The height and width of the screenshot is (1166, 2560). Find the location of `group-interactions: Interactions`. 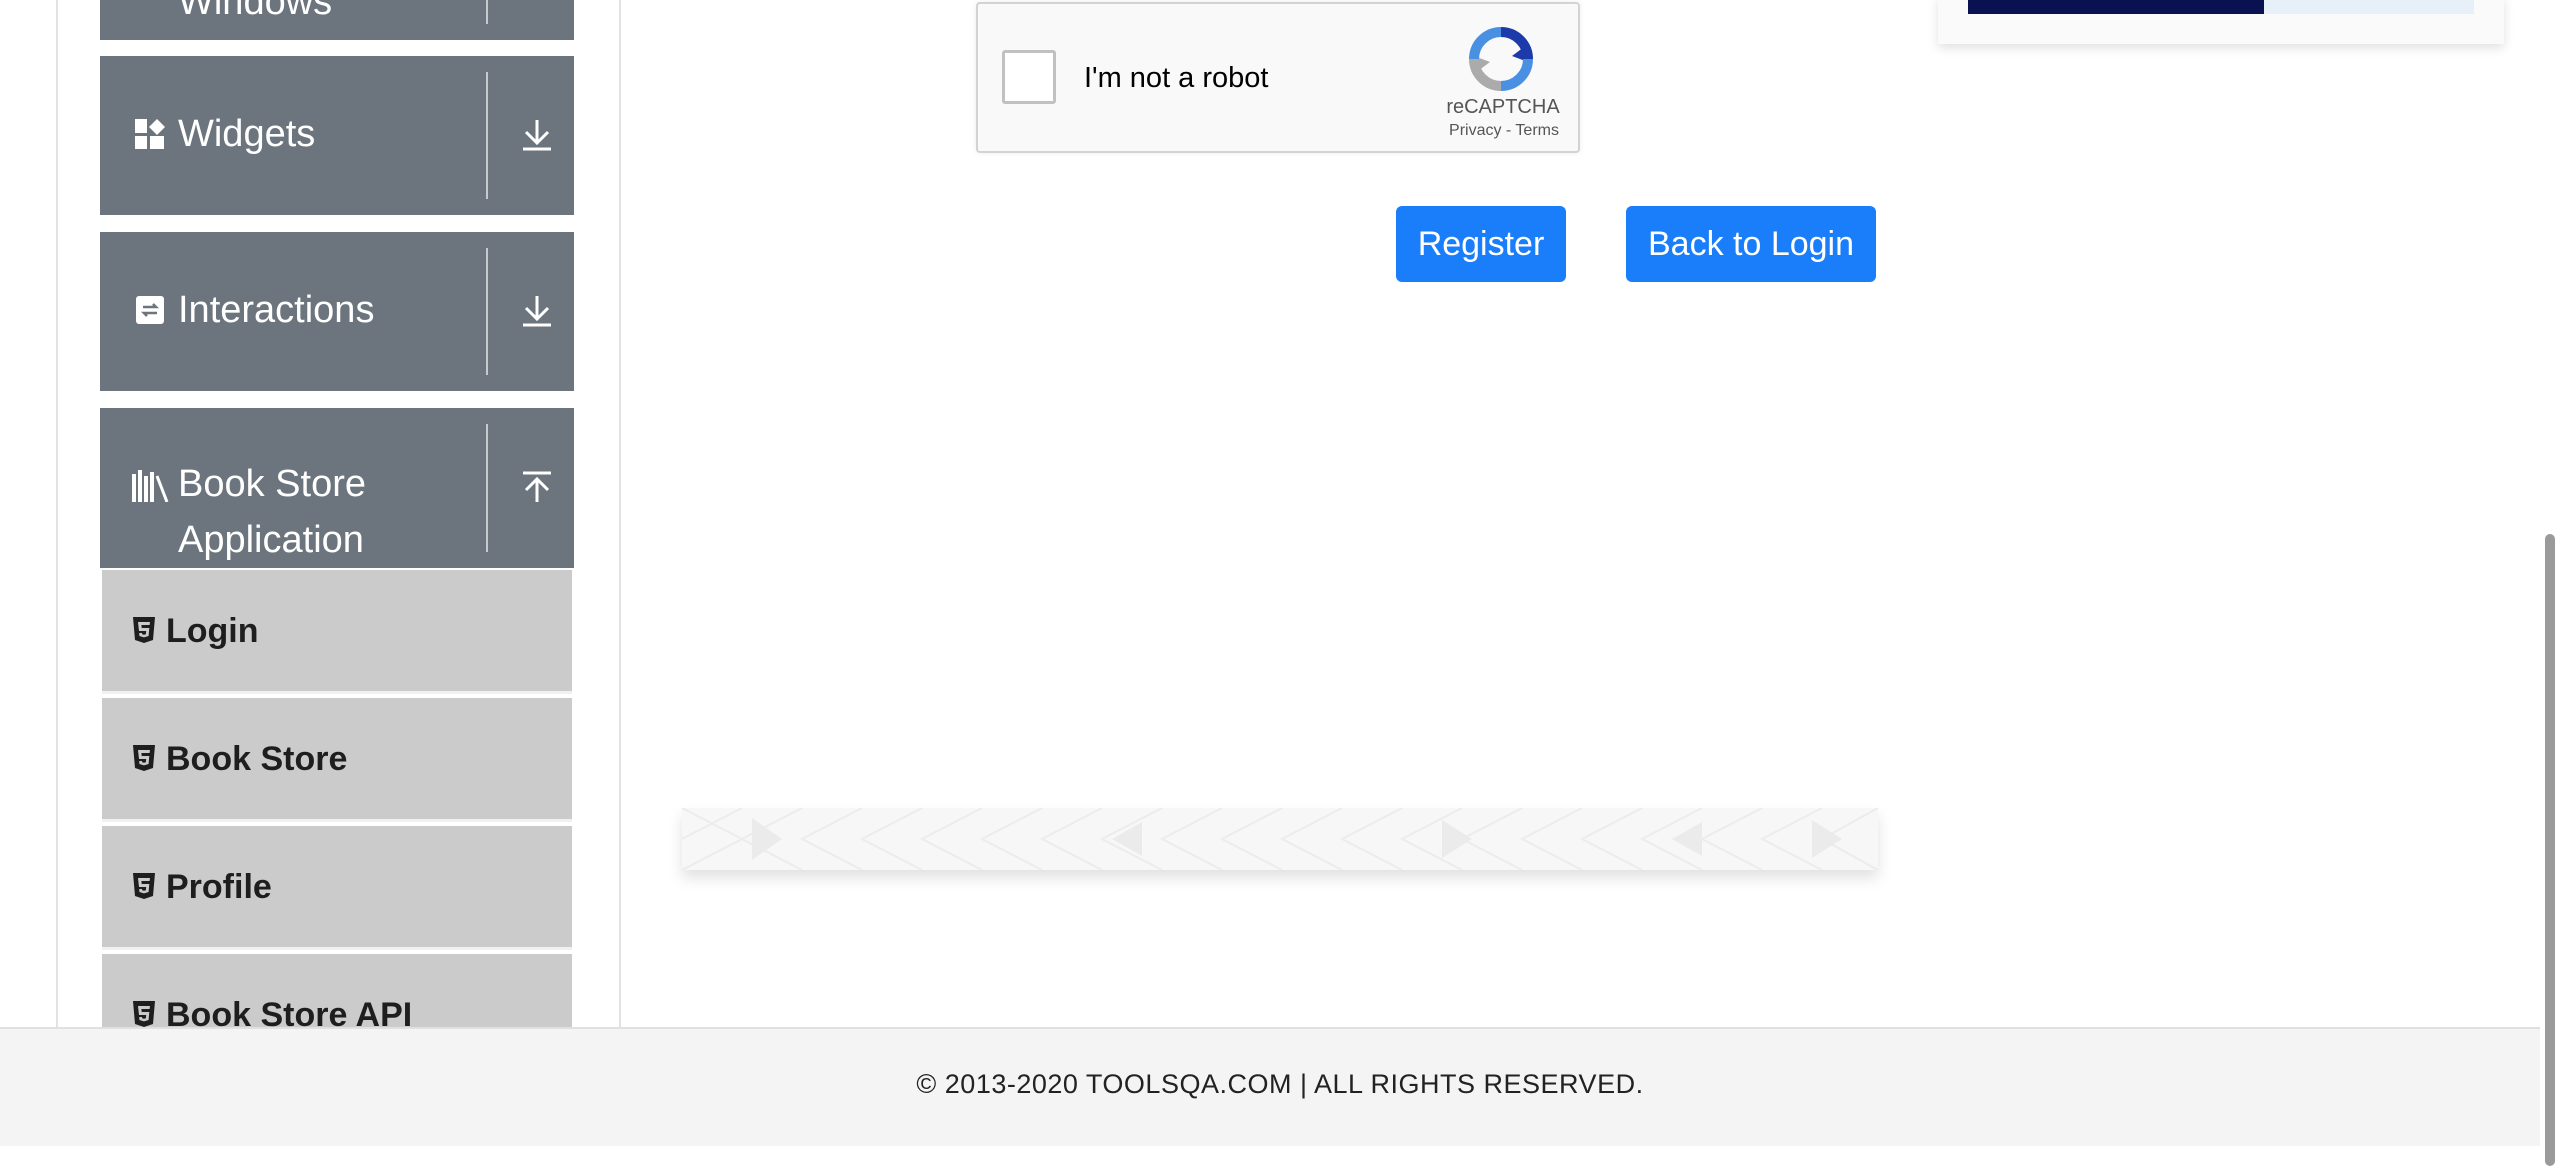

group-interactions: Interactions is located at coordinates (337, 311).